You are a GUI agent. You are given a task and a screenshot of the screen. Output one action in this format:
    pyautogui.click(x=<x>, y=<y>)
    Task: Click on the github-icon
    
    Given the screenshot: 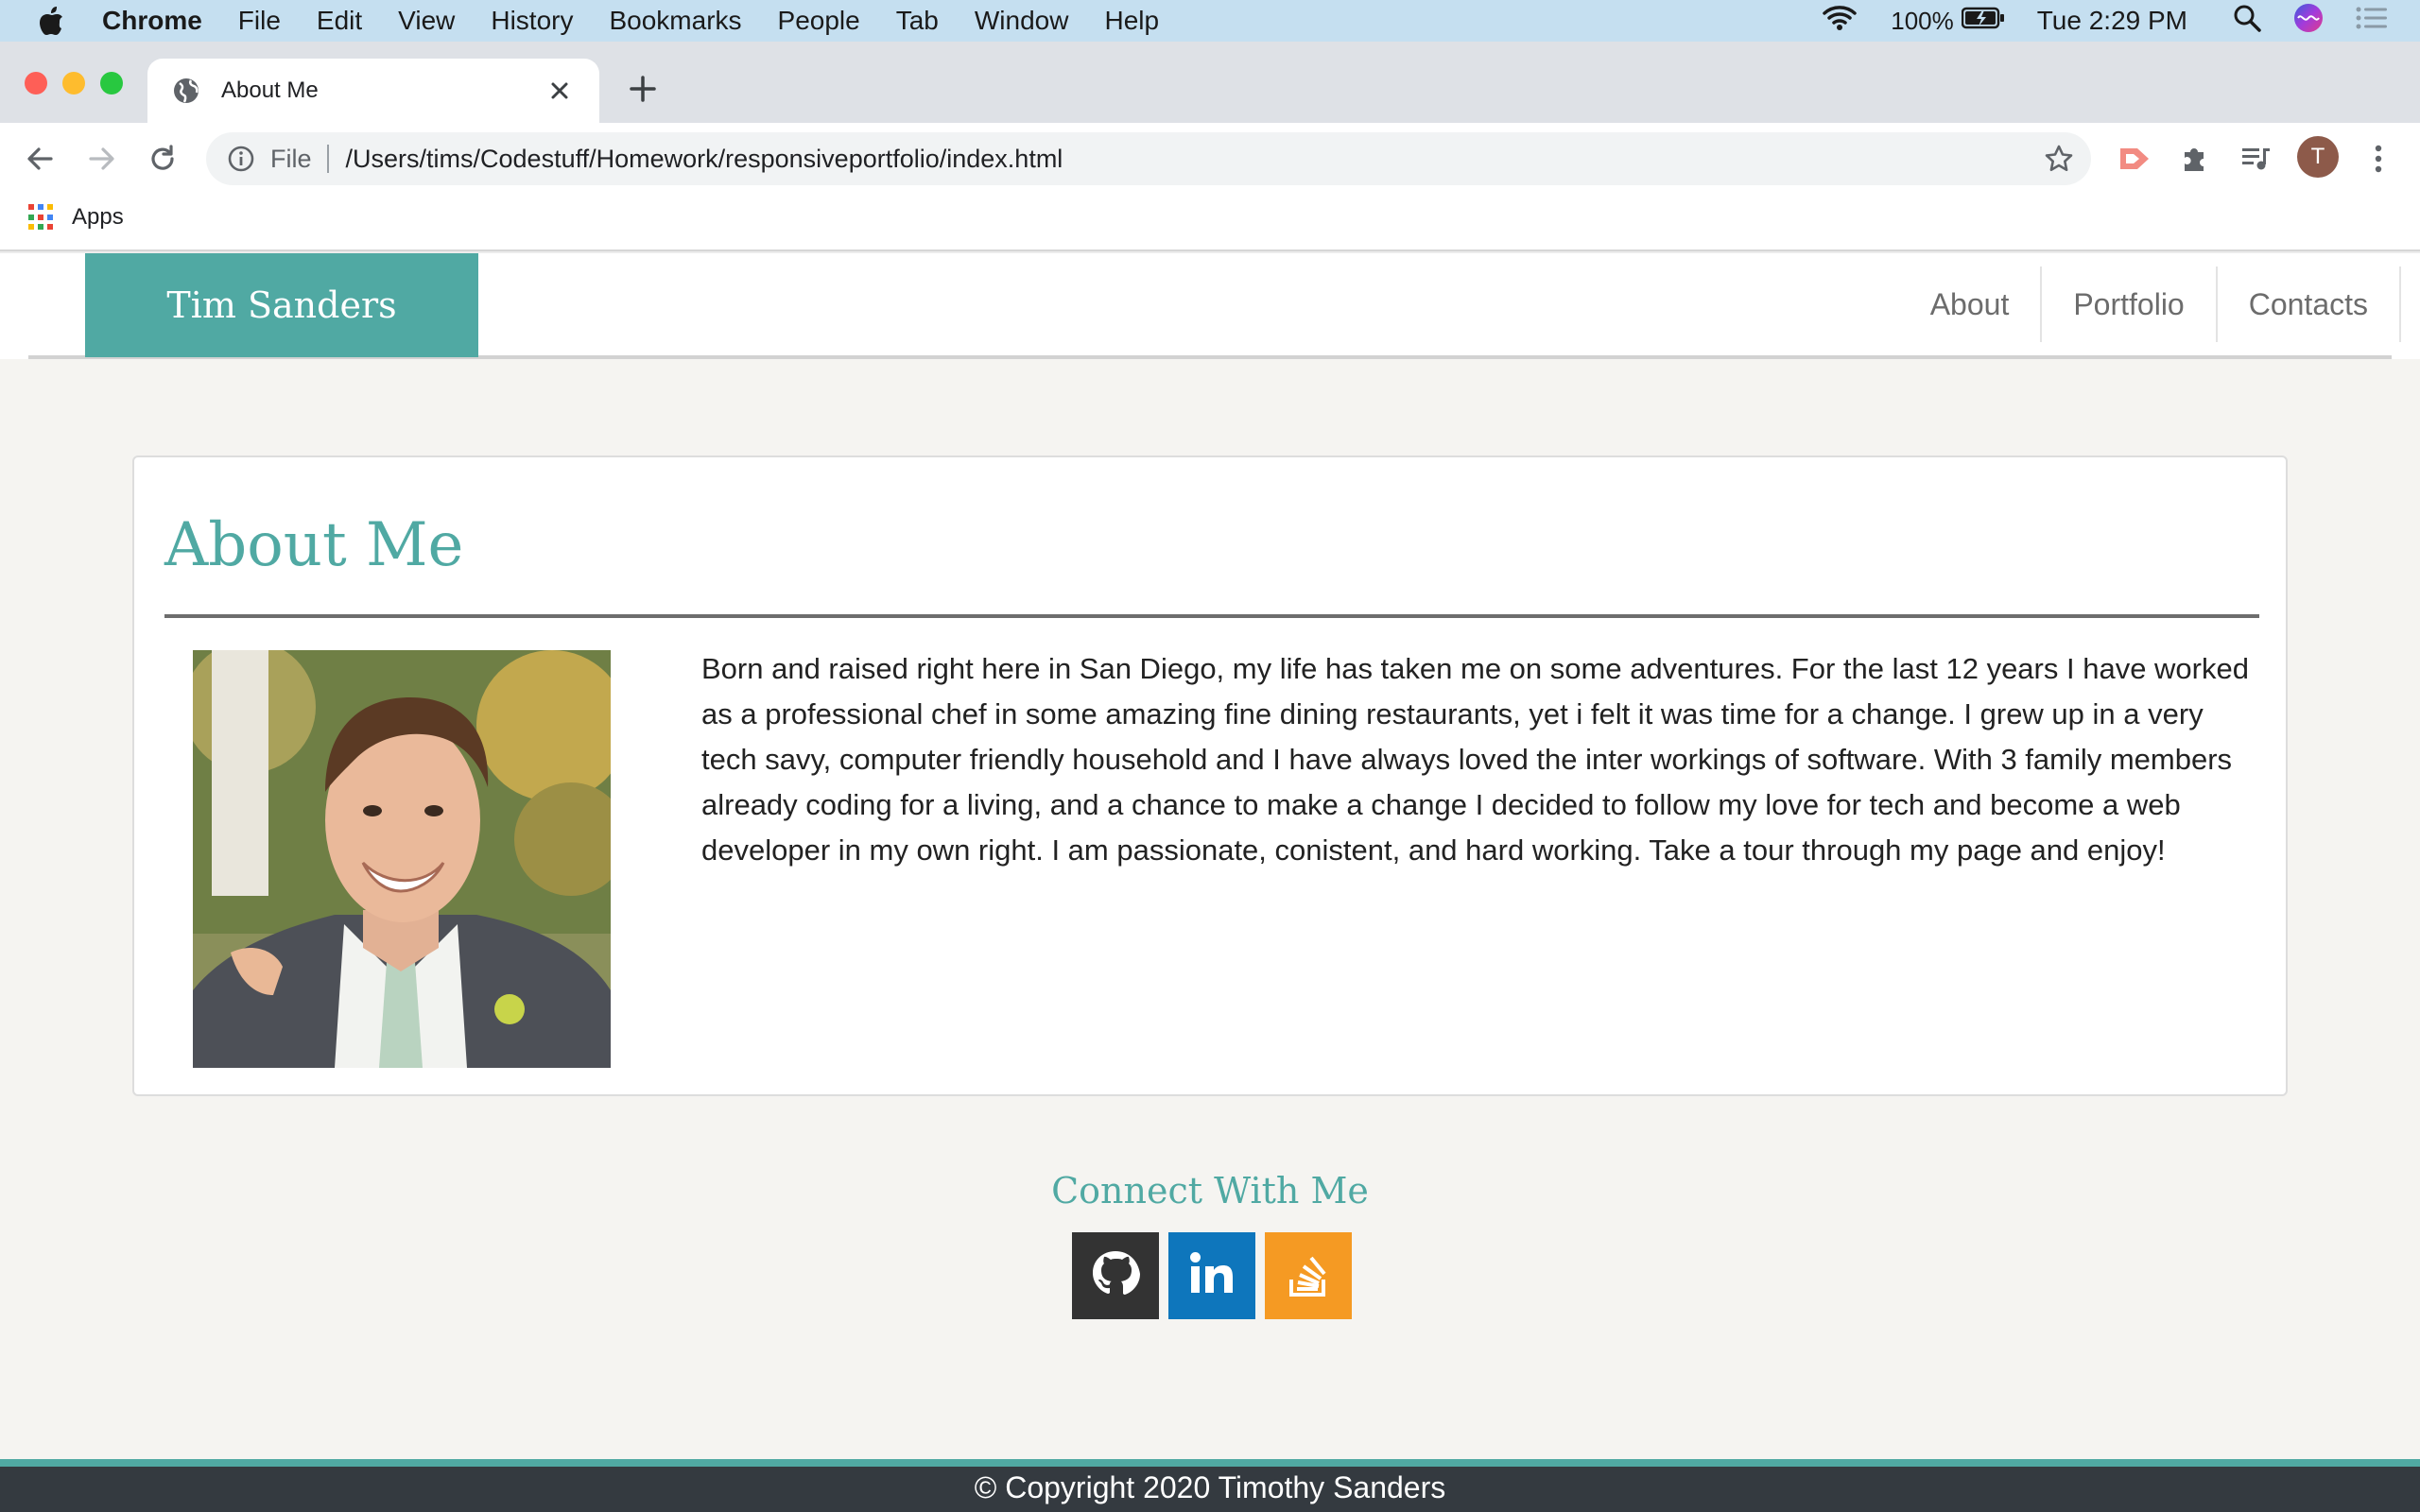 What is the action you would take?
    pyautogui.click(x=1115, y=1276)
    